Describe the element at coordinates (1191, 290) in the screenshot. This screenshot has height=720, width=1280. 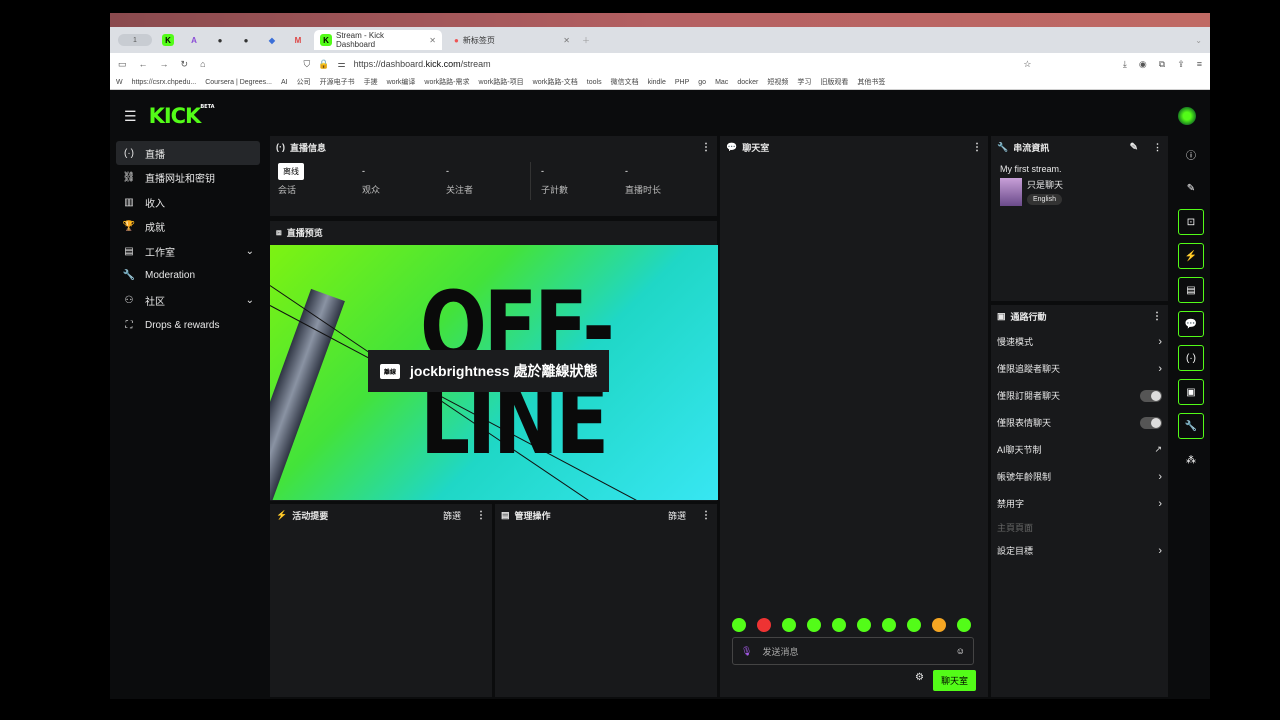
I see `clipboard-icon: ▤` at that location.